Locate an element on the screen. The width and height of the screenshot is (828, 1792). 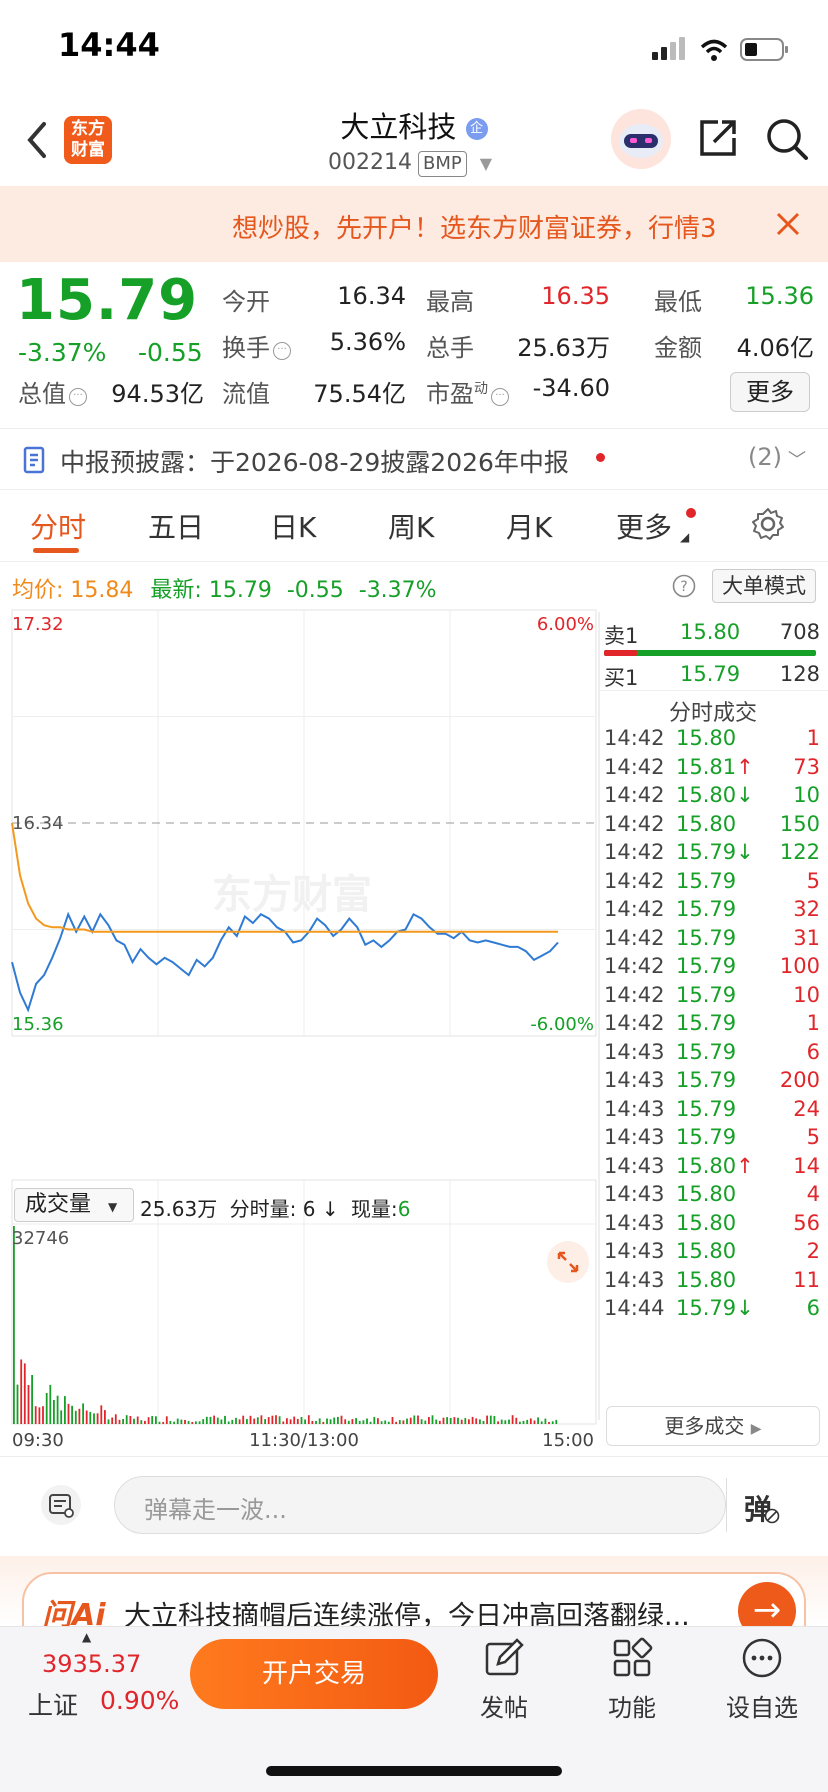
trade-volume: 32 is located at coordinates (806, 909).